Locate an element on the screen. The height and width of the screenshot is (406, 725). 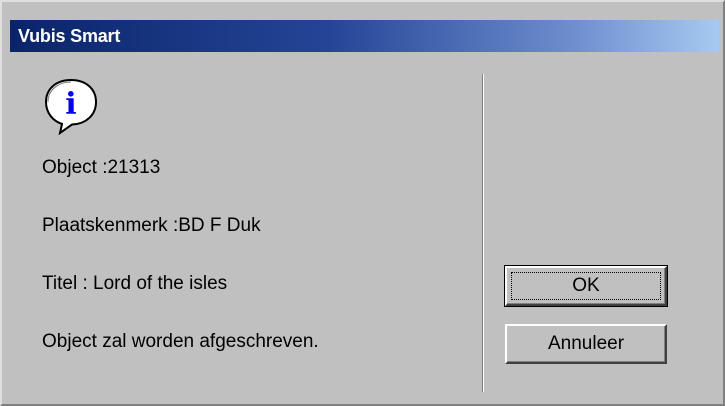
information-icon: i is located at coordinates (71, 106).